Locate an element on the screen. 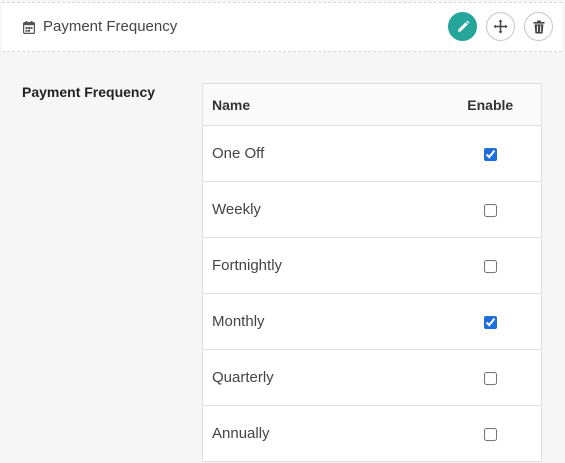  table-row: Monthly is located at coordinates (372, 321).